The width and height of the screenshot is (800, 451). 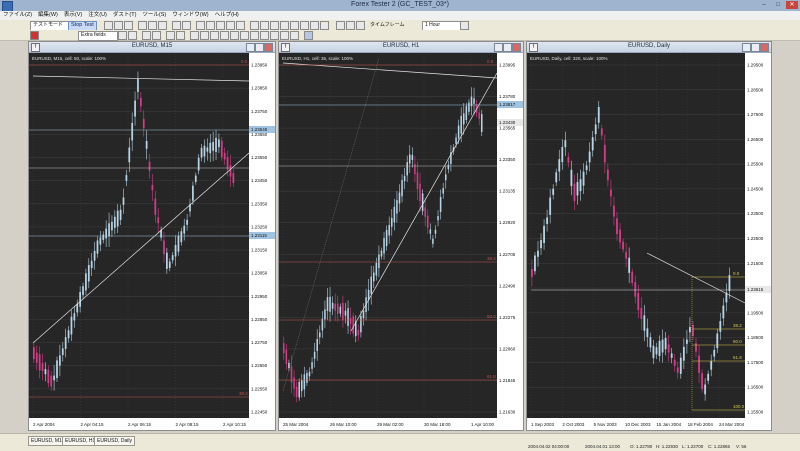 I want to click on price-tick-label: 1.22450, so click(x=259, y=412).